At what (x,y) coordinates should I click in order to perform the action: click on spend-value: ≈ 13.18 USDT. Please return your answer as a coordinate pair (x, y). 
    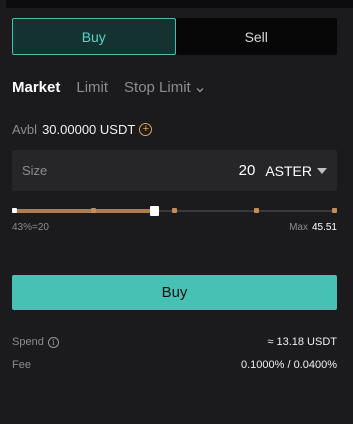
    Looking at the image, I should click on (302, 342).